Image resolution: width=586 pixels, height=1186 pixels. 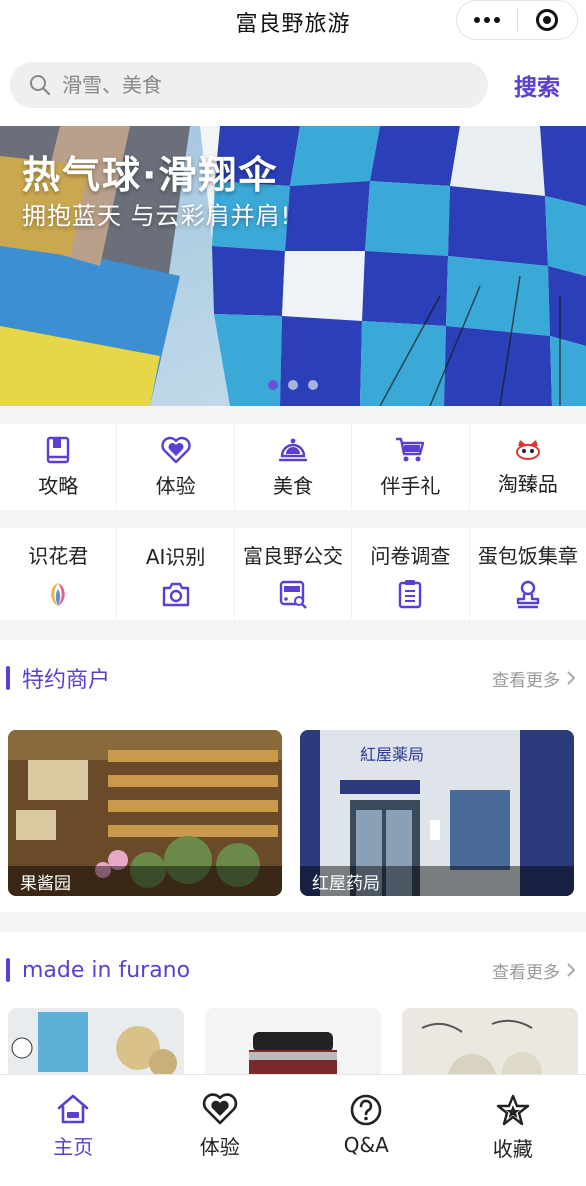 I want to click on nav-label: 体验, so click(x=175, y=485).